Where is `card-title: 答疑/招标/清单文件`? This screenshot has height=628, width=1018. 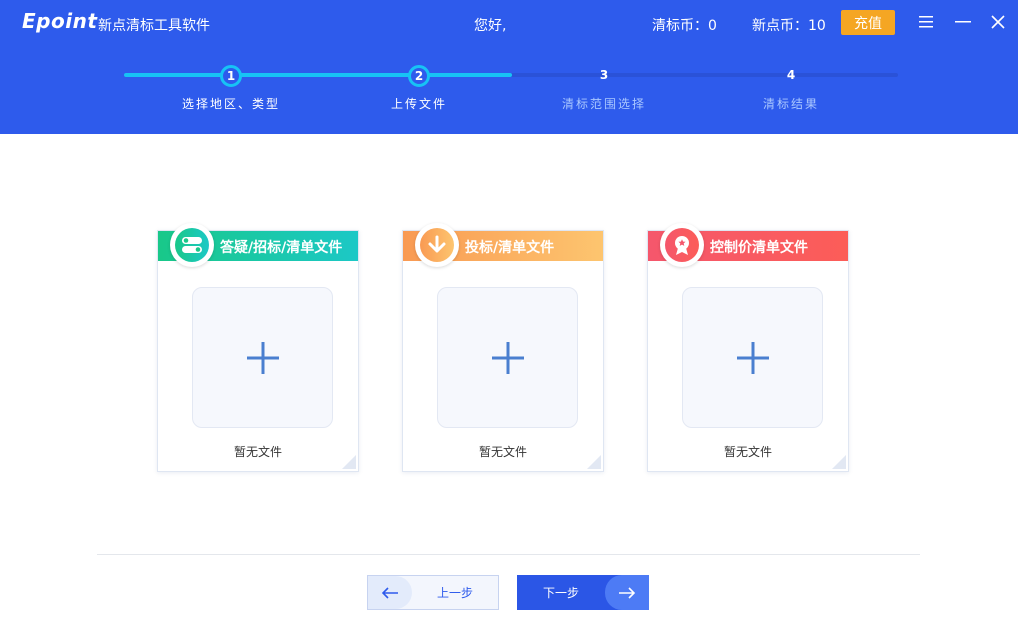
card-title: 答疑/招标/清单文件 is located at coordinates (281, 248).